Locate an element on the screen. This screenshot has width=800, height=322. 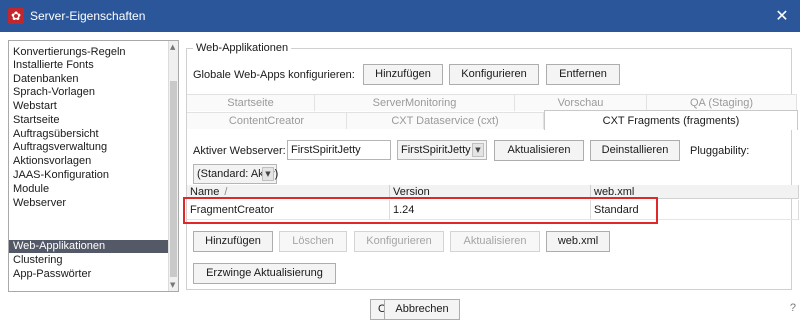
tab-startseite: Startseite is located at coordinates (251, 102).